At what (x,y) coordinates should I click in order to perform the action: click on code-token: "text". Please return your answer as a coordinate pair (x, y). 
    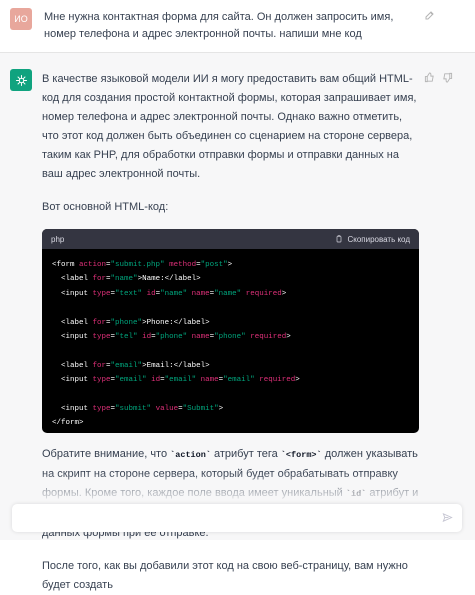
    Looking at the image, I should click on (129, 293).